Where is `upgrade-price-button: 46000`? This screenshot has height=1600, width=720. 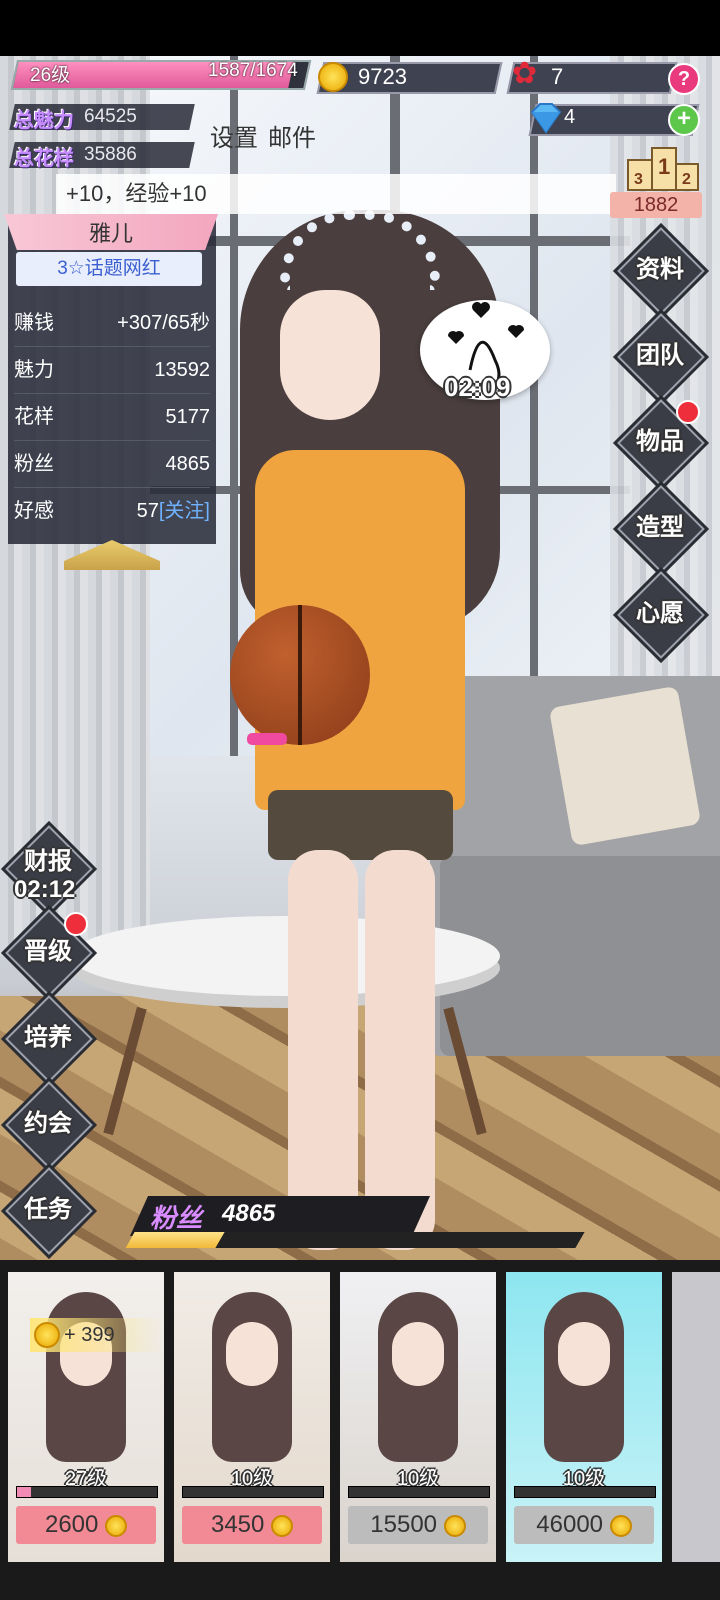 upgrade-price-button: 46000 is located at coordinates (584, 1525).